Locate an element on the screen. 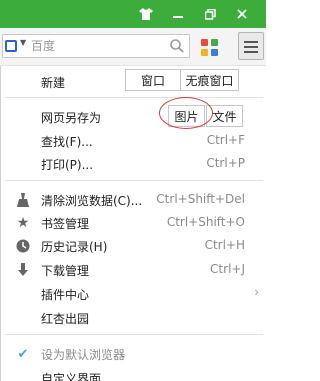 Image resolution: width=320 pixels, height=381 pixels. apps-grid-icon is located at coordinates (210, 48).